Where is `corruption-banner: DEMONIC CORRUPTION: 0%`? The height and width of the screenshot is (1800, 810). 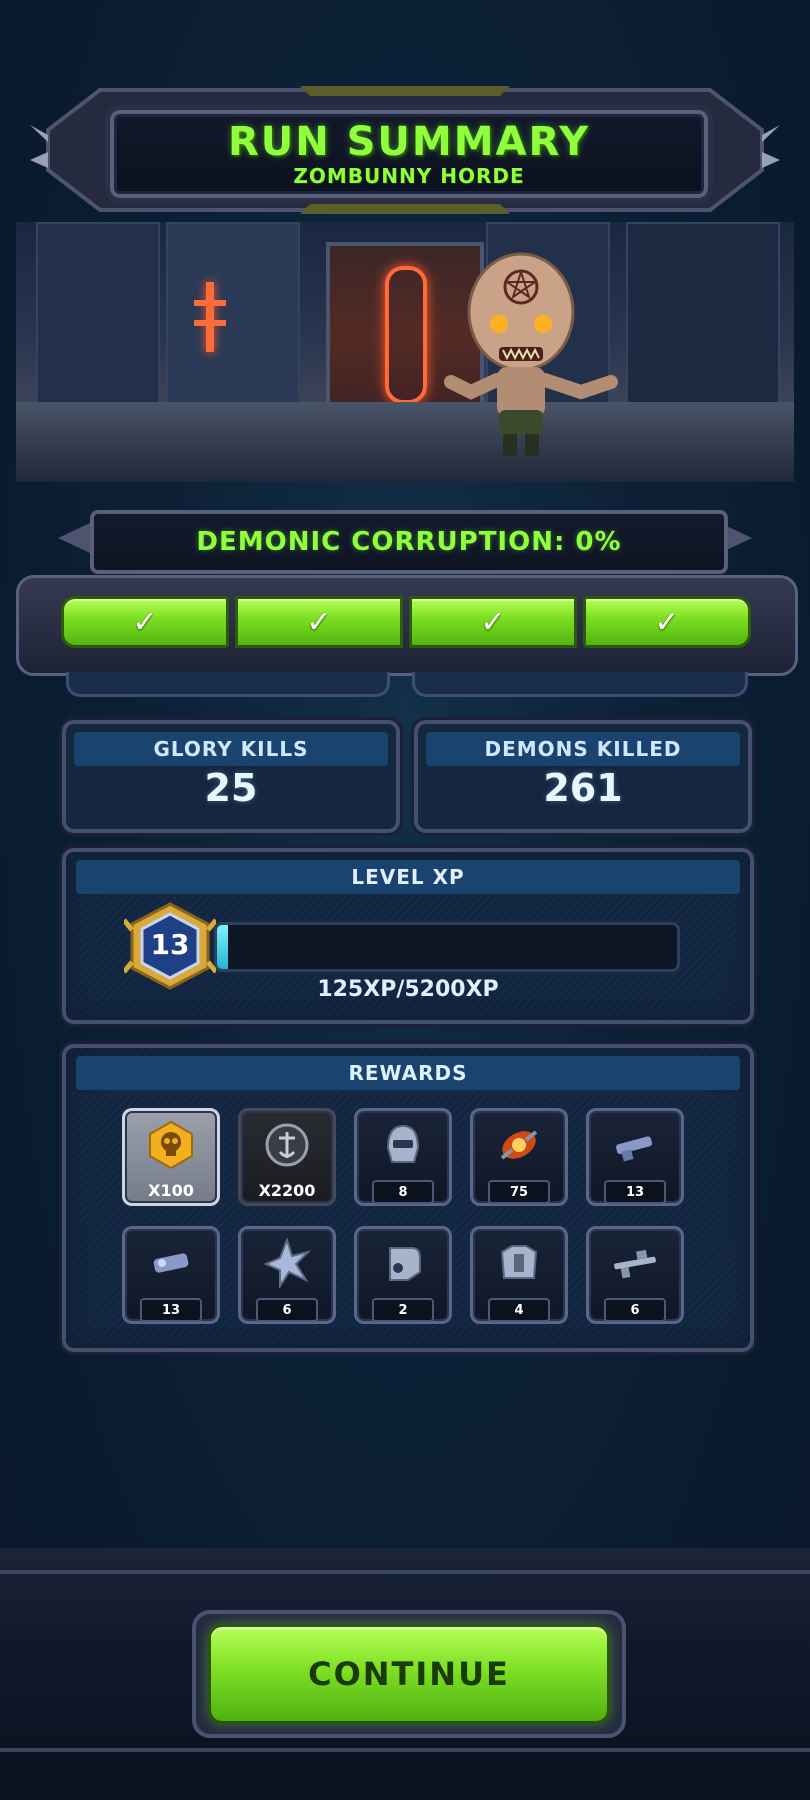 corruption-banner: DEMONIC CORRUPTION: 0% is located at coordinates (409, 542).